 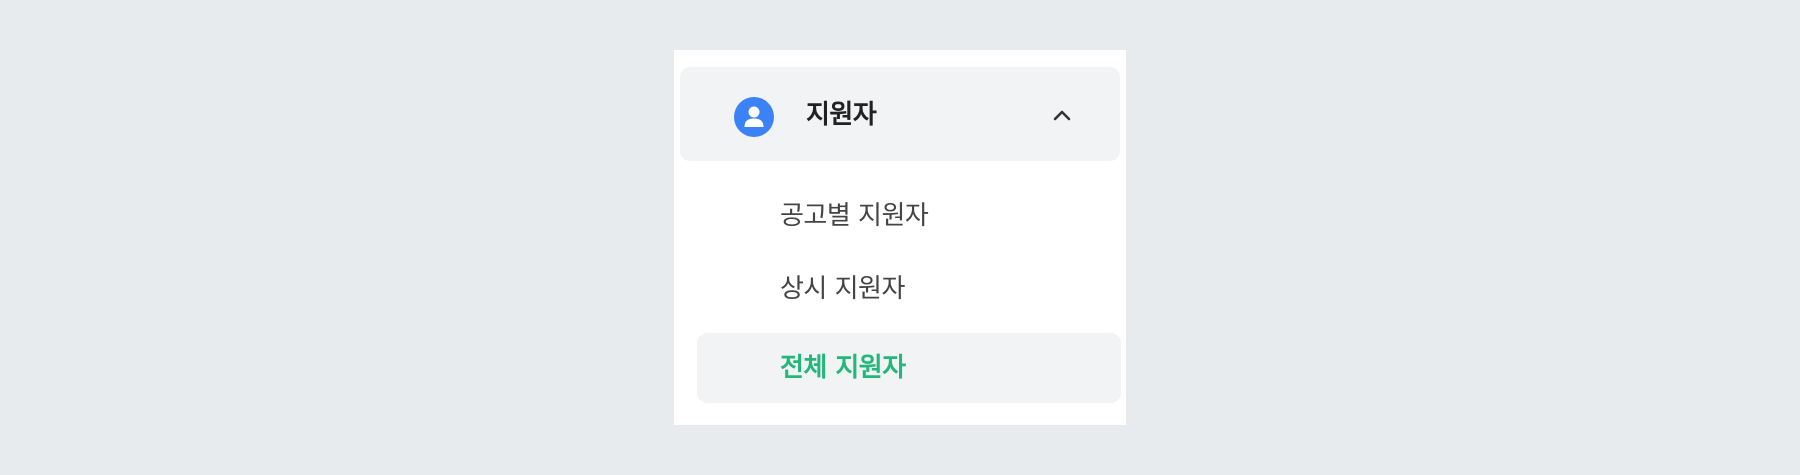 I want to click on submenu-item-label: 전체 지원자, so click(x=843, y=368).